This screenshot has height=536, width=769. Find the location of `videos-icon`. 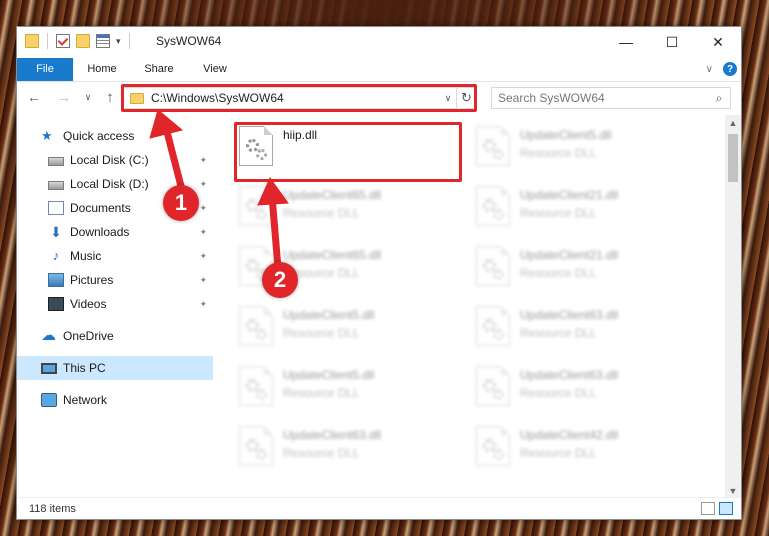

videos-icon is located at coordinates (56, 304).